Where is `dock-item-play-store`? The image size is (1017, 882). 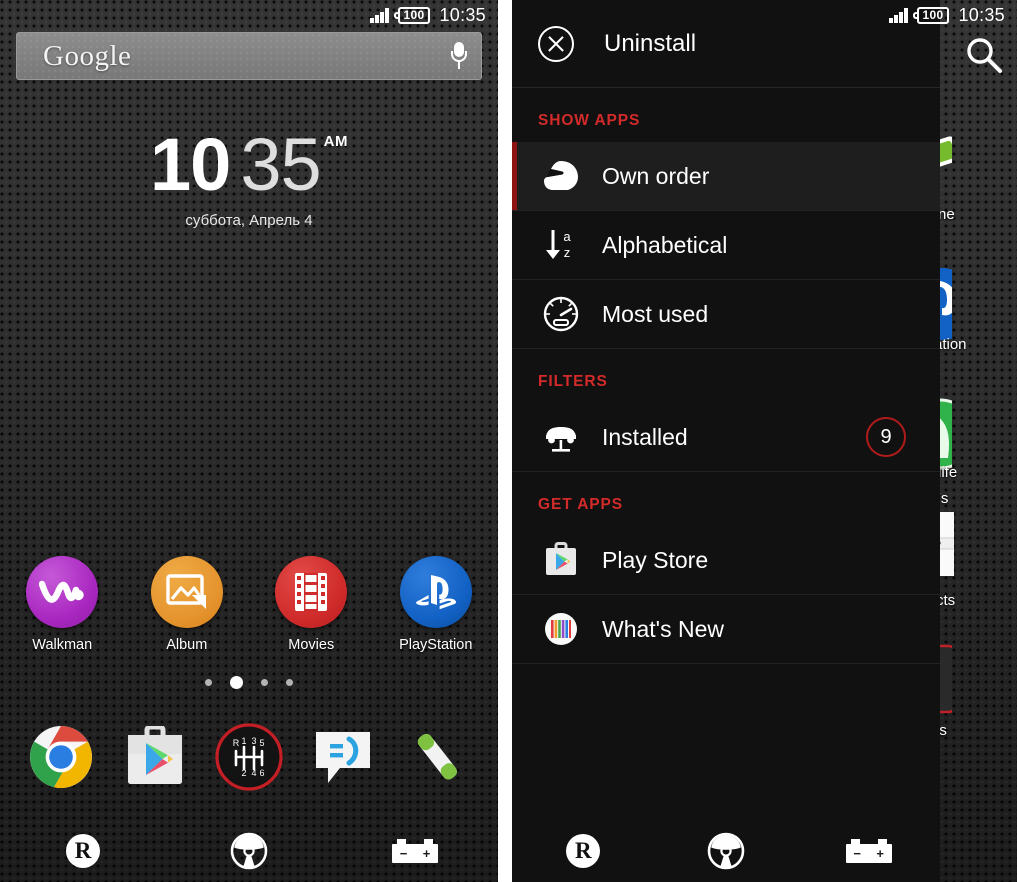
dock-item-play-store is located at coordinates (155, 757).